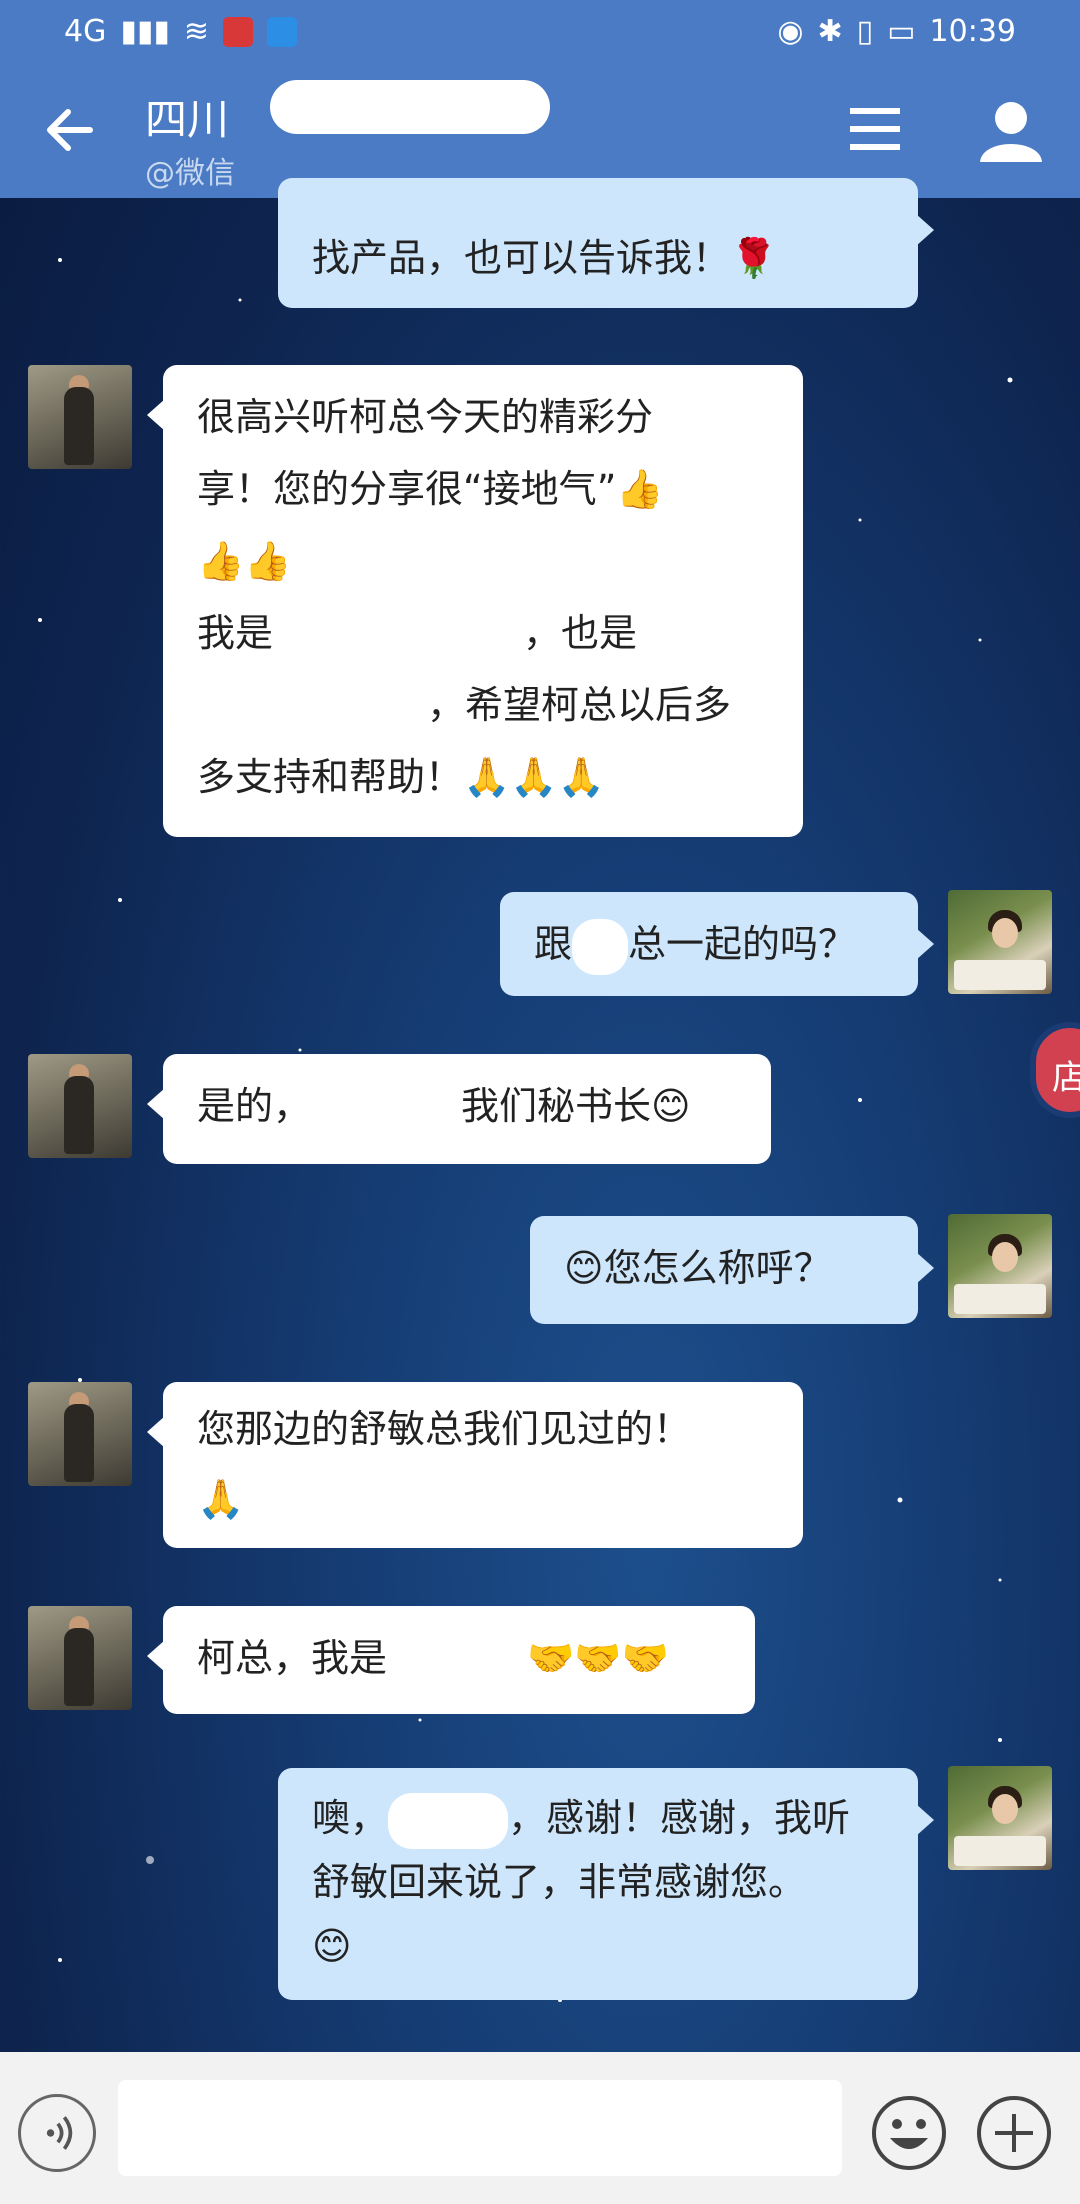 Image resolution: width=1080 pixels, height=2204 pixels. What do you see at coordinates (181, 31) in the screenshot?
I see `status-left: 4G ▮▮▮ ≋` at bounding box center [181, 31].